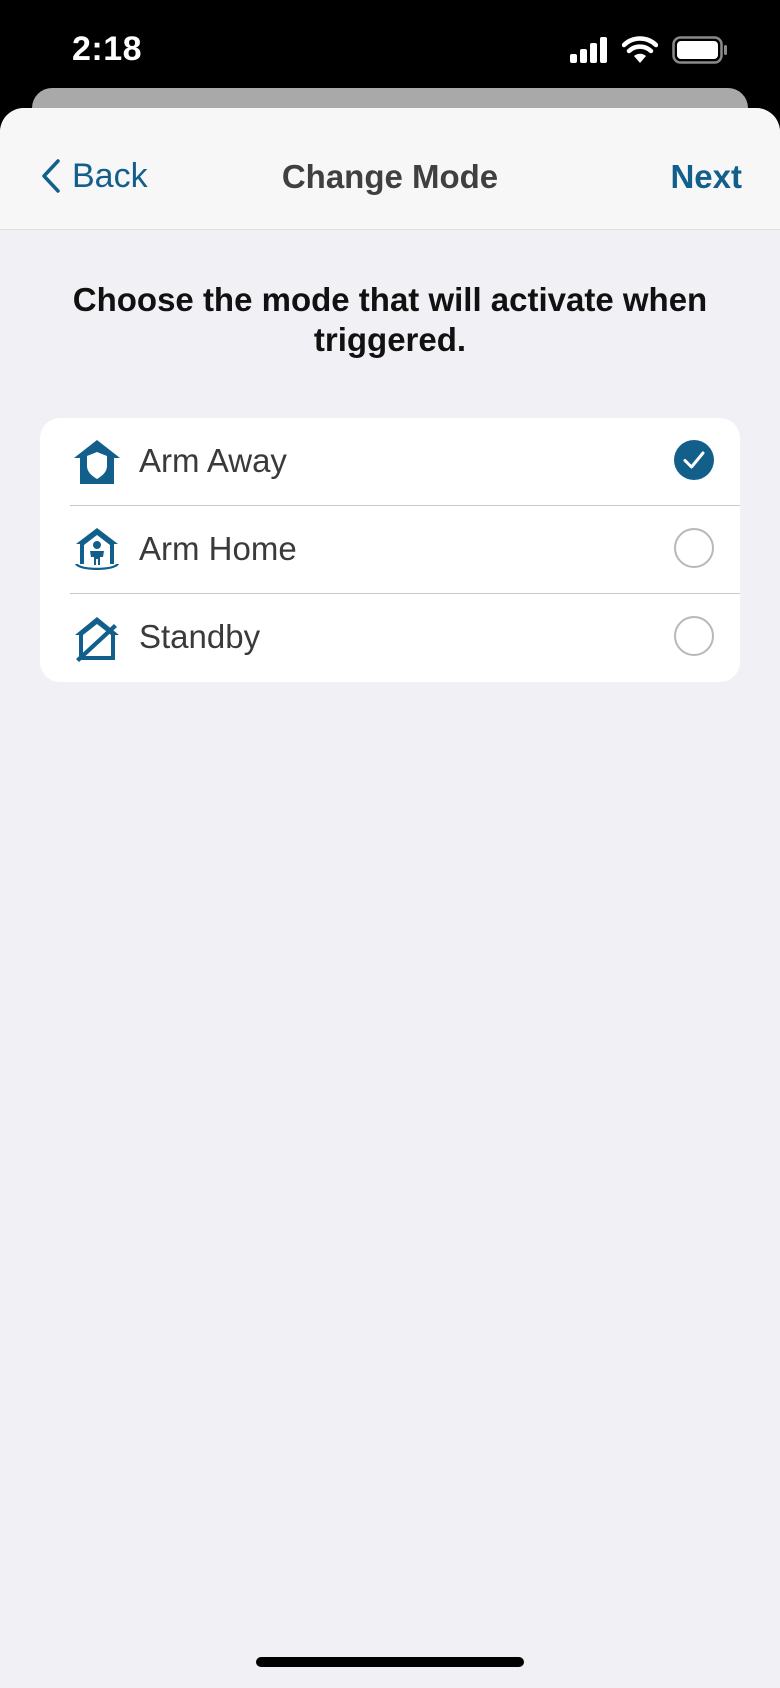 Image resolution: width=780 pixels, height=1688 pixels. Describe the element at coordinates (97, 549) in the screenshot. I see `arm-home-icon` at that location.